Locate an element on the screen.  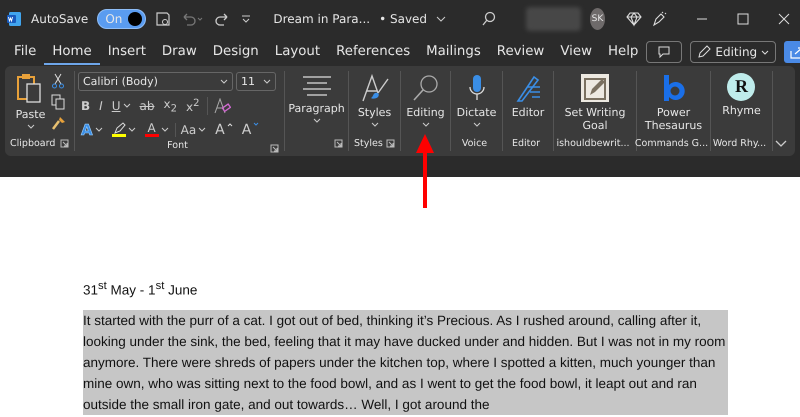
editing-button: Editing is located at coordinates (425, 103).